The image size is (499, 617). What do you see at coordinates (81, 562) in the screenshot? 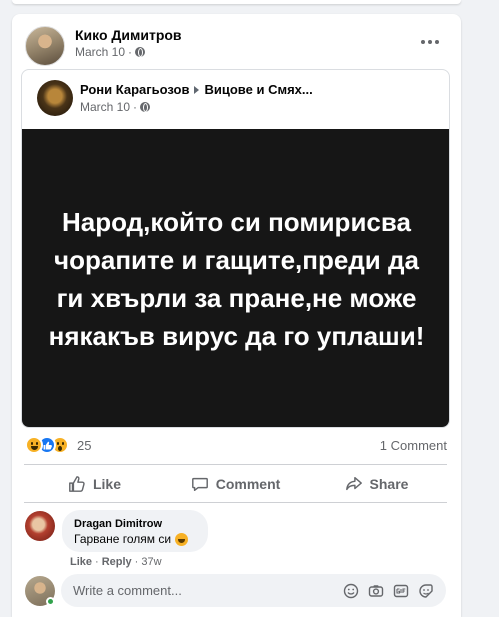
I see `comment-like-link: Like` at bounding box center [81, 562].